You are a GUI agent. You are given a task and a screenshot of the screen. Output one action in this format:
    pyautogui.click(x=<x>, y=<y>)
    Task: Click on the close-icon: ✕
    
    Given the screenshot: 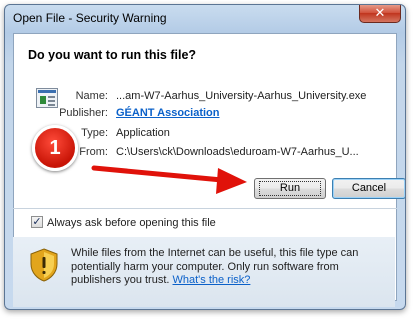 What is the action you would take?
    pyautogui.click(x=380, y=12)
    